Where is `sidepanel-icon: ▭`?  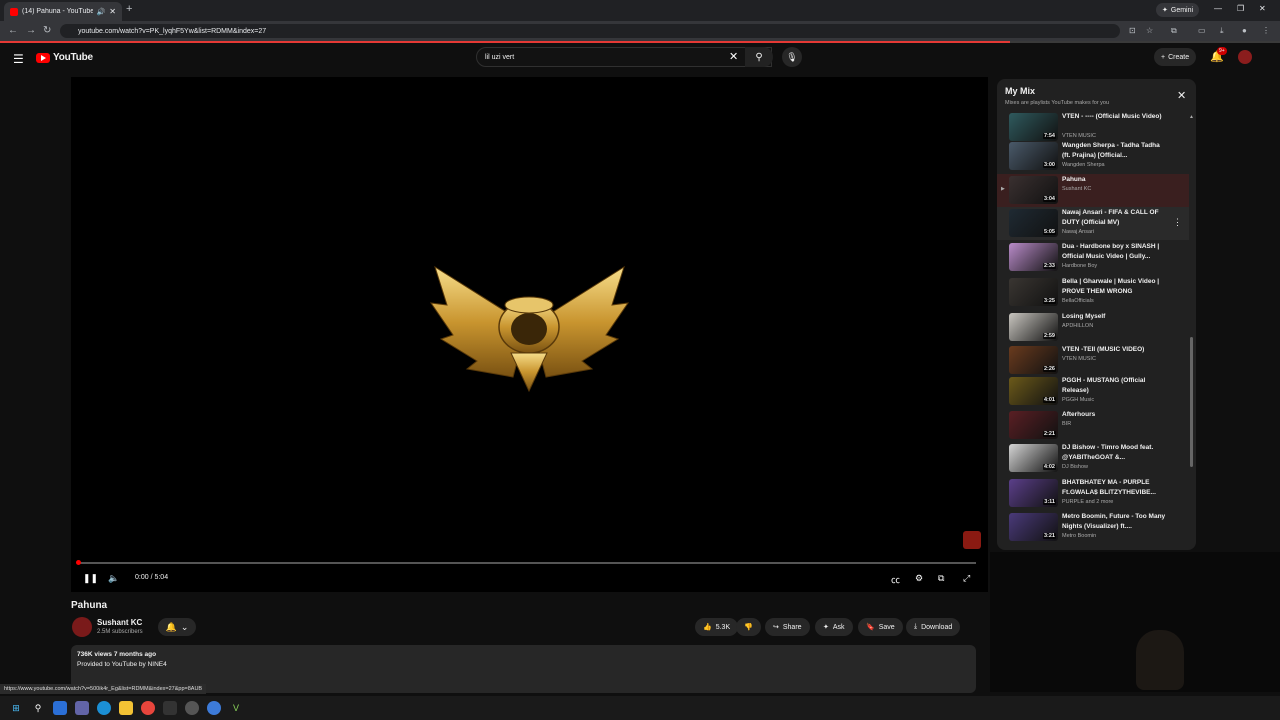
sidepanel-icon: ▭ is located at coordinates (1202, 30).